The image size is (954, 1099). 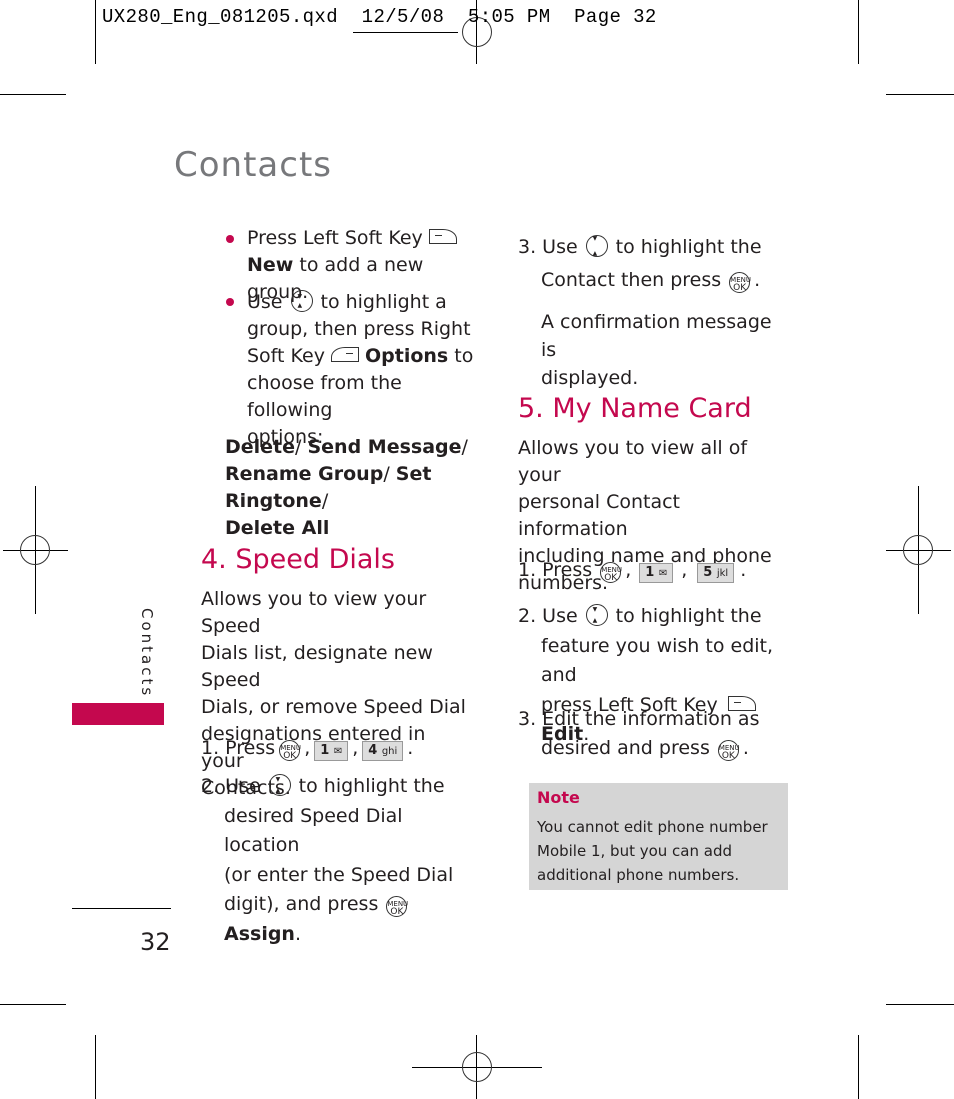 What do you see at coordinates (635, 408) in the screenshot?
I see `section-heading-my-name-card: 5. My Name Card` at bounding box center [635, 408].